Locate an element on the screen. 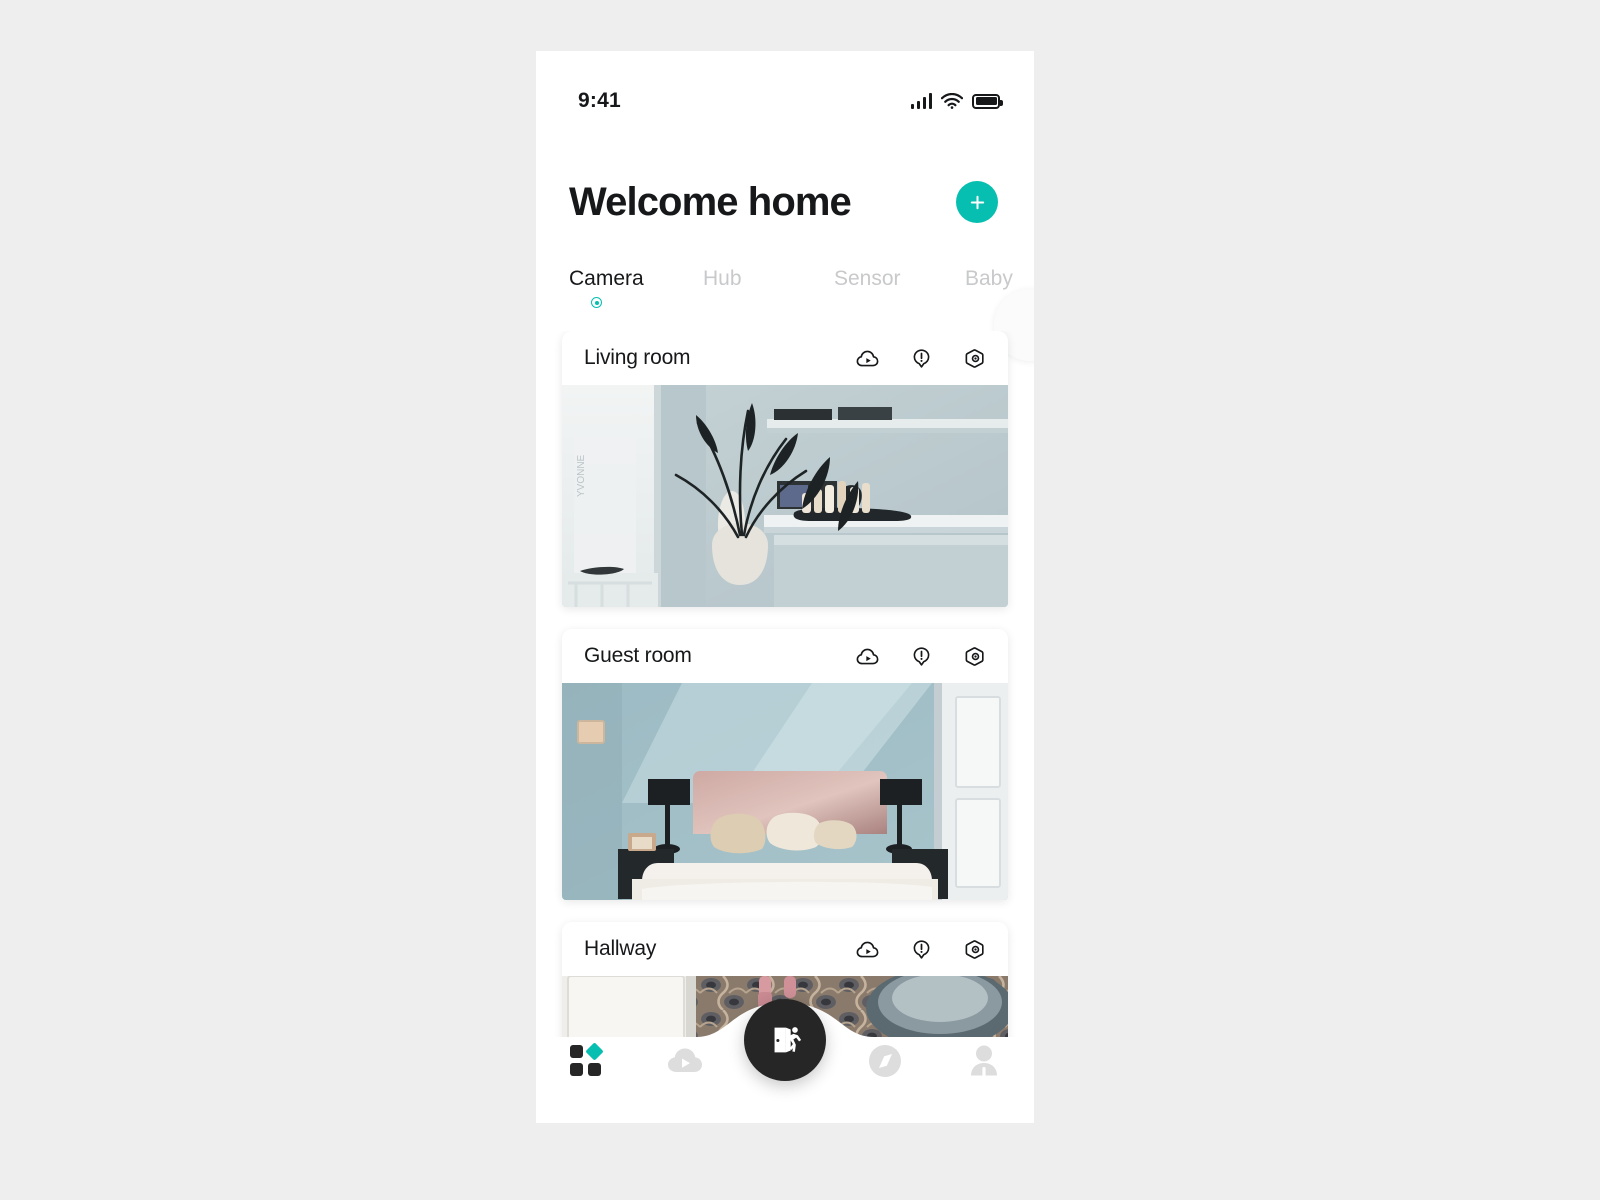 Image resolution: width=1600 pixels, height=1200 pixels. card-header: Guest room is located at coordinates (785, 656).